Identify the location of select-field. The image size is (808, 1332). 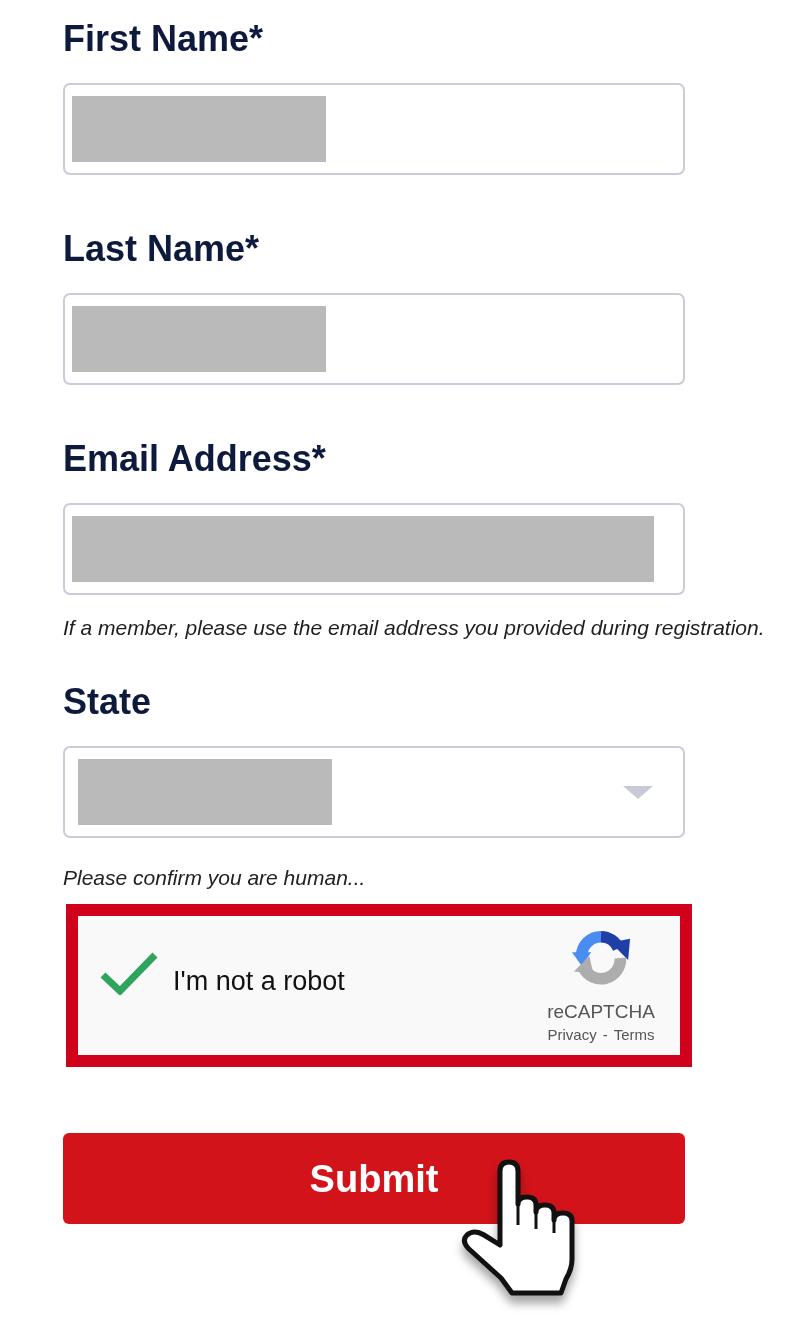
(374, 792).